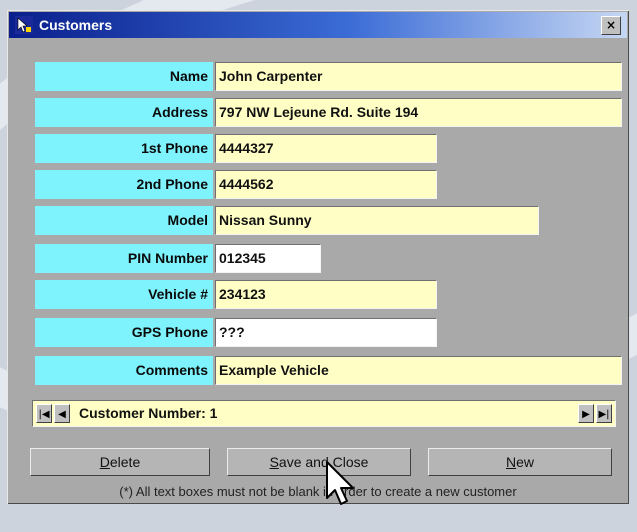  What do you see at coordinates (62, 413) in the screenshot?
I see `previous-record-icon: ◀` at bounding box center [62, 413].